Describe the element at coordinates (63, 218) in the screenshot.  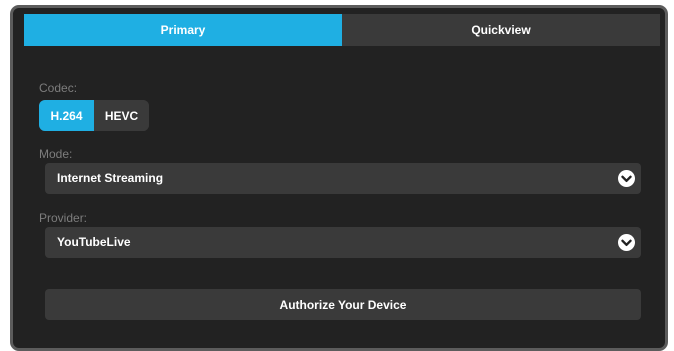
I see `provider-label: Provider:` at that location.